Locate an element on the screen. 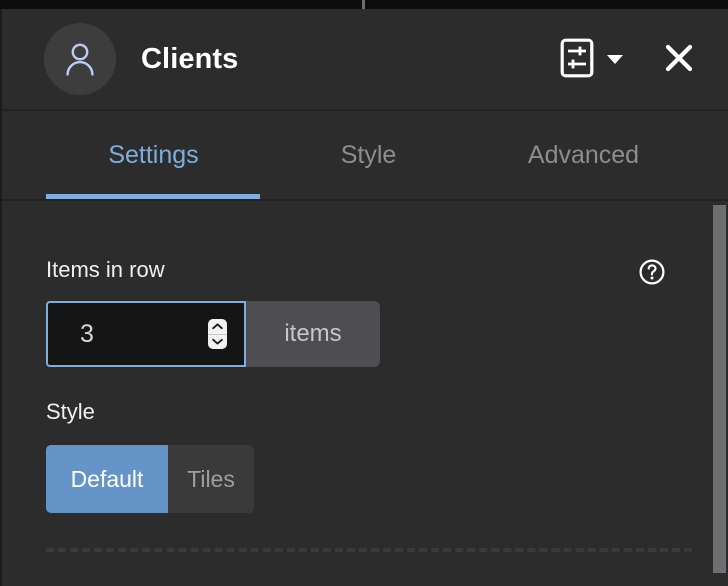 The image size is (728, 586). items-in-row-label-row: Items in row is located at coordinates (387, 271).